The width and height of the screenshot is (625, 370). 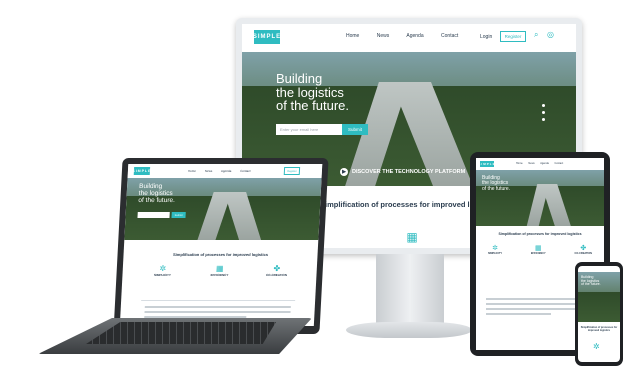 I want to click on laptop-feature-1: ✲ SIMPLICITY, so click(x=162, y=270).